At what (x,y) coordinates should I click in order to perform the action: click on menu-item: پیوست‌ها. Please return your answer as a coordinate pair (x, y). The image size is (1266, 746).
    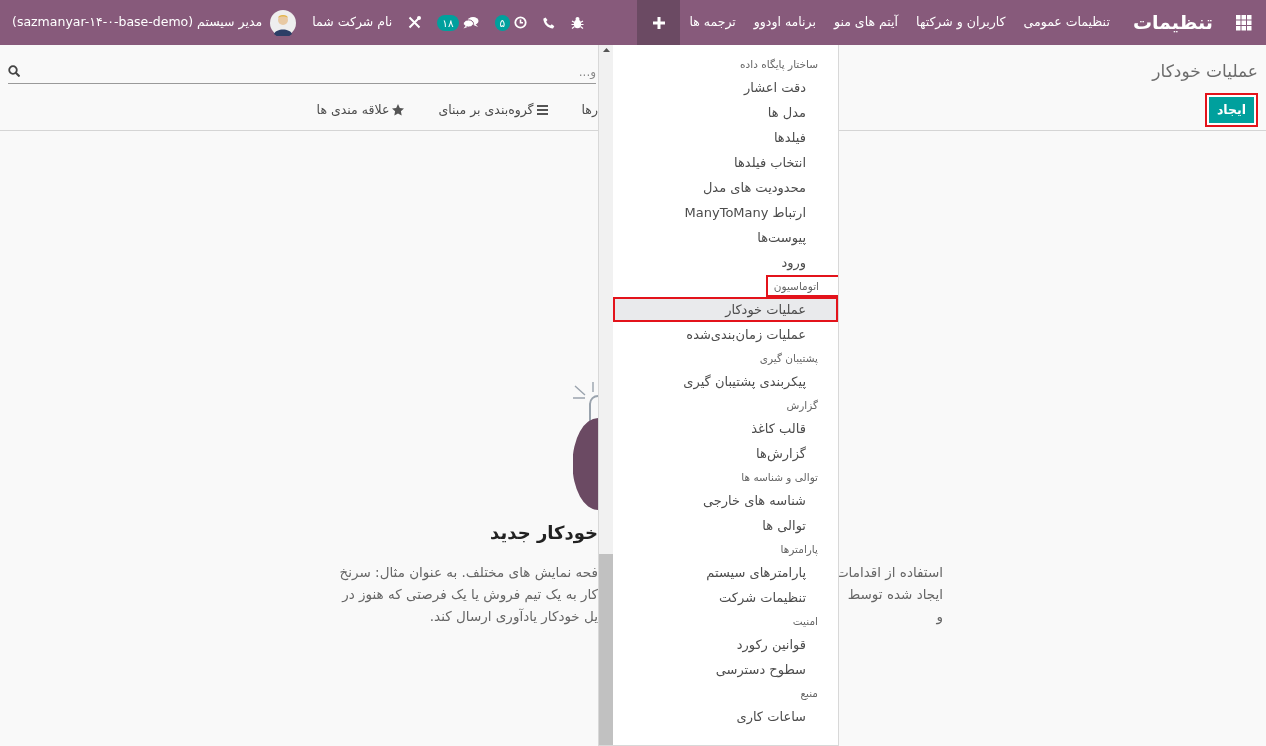
    Looking at the image, I should click on (725, 237).